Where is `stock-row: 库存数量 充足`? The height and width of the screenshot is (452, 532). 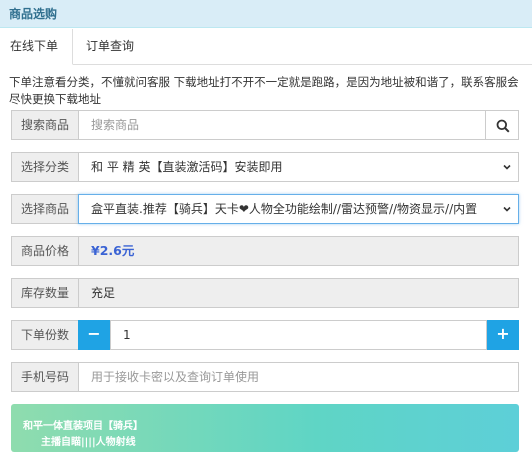
stock-row: 库存数量 充足 is located at coordinates (265, 293).